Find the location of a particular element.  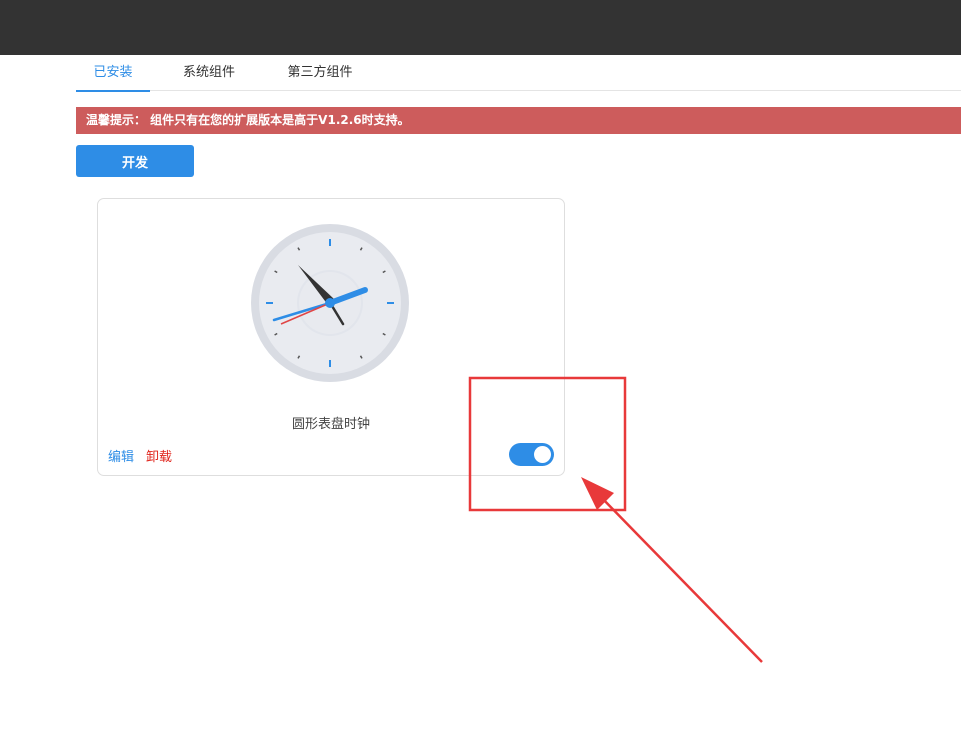

tab-installed-label: 已安装 is located at coordinates (113, 72).